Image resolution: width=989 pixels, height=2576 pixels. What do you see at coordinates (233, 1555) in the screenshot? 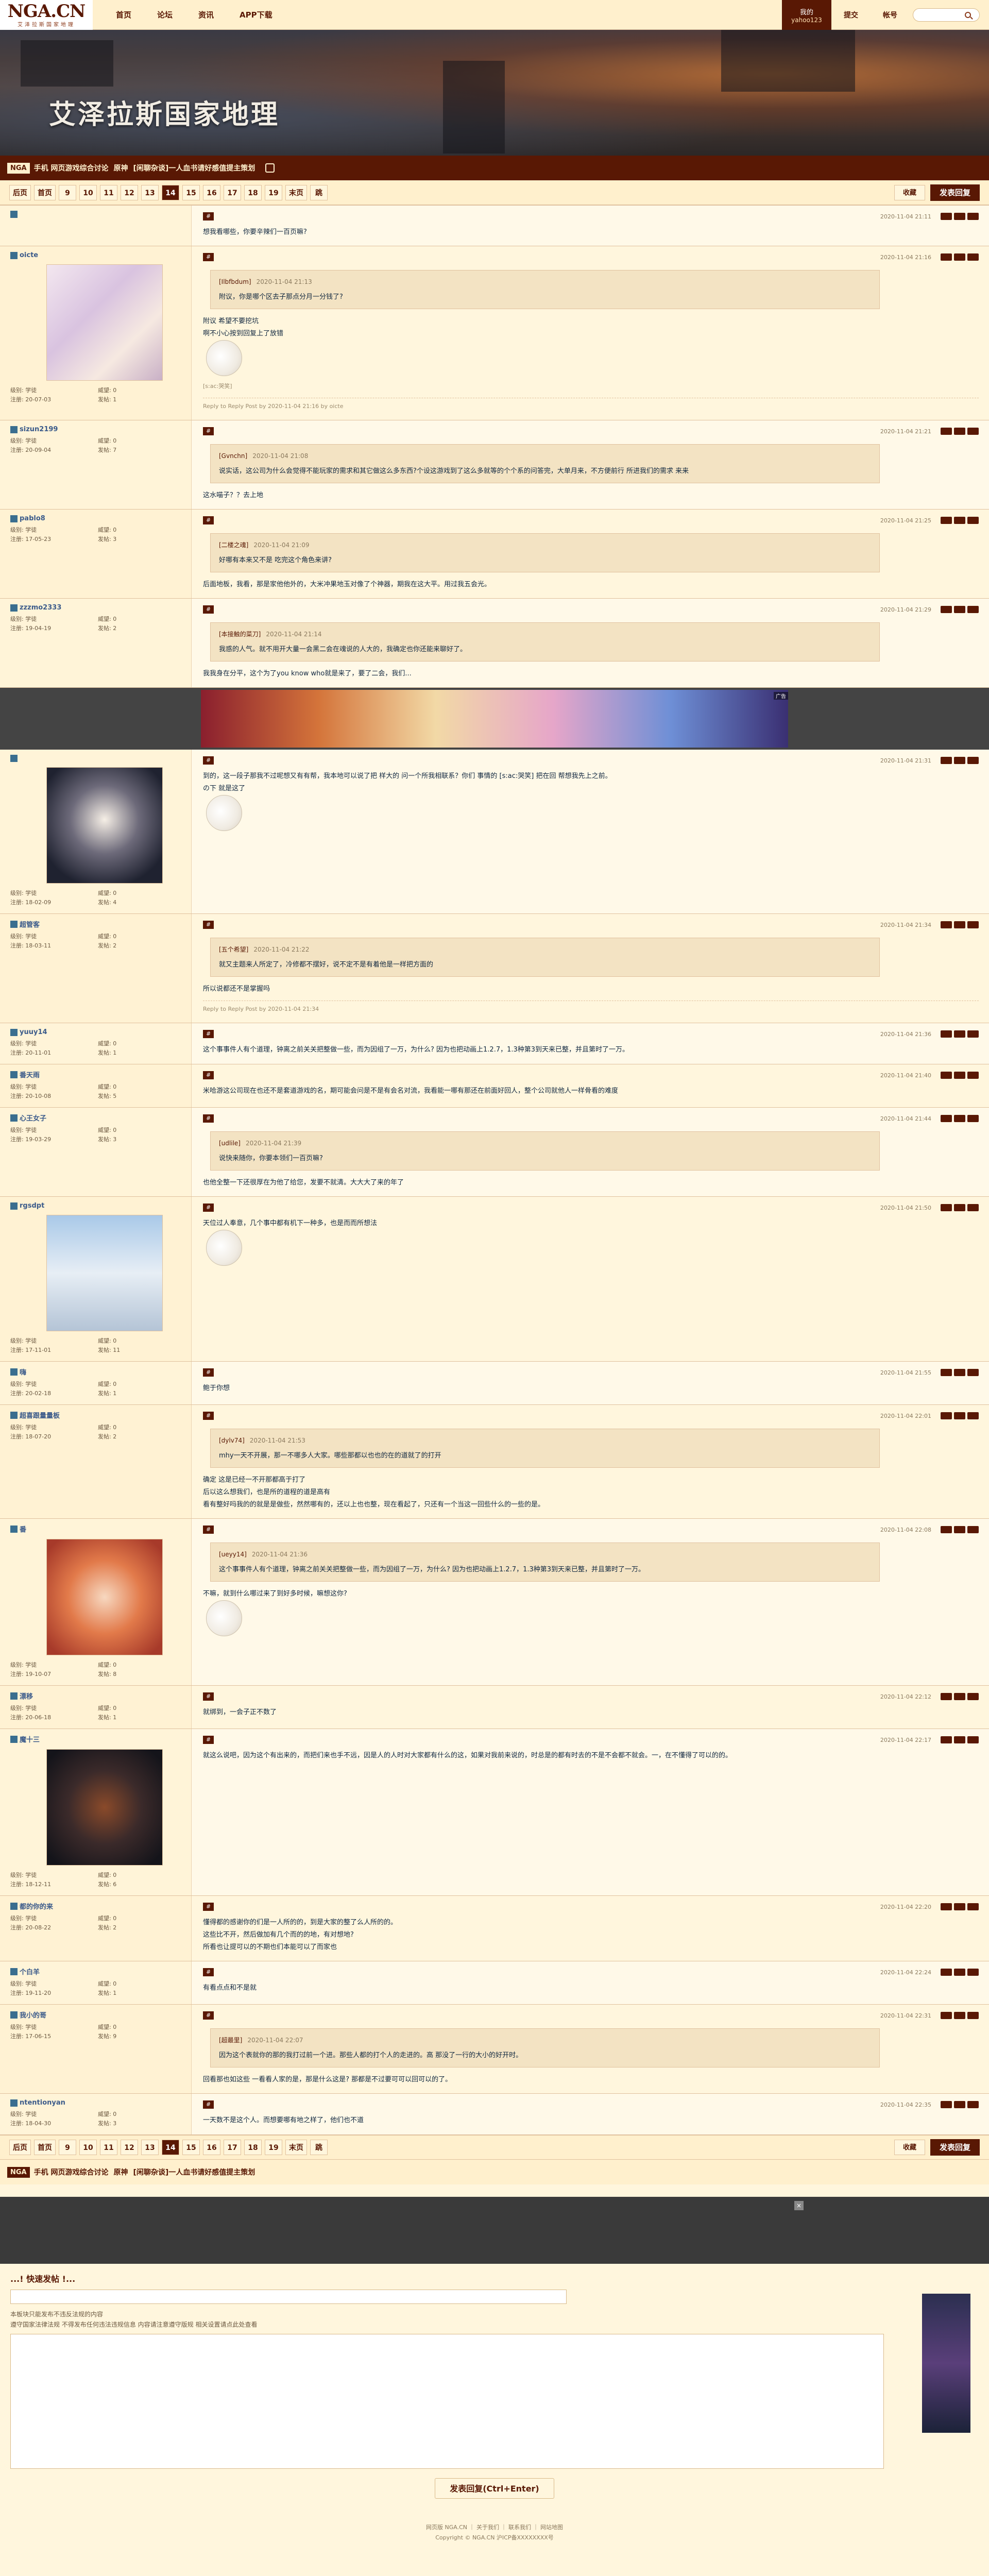
I see `quote-author: [ueyy14]` at bounding box center [233, 1555].